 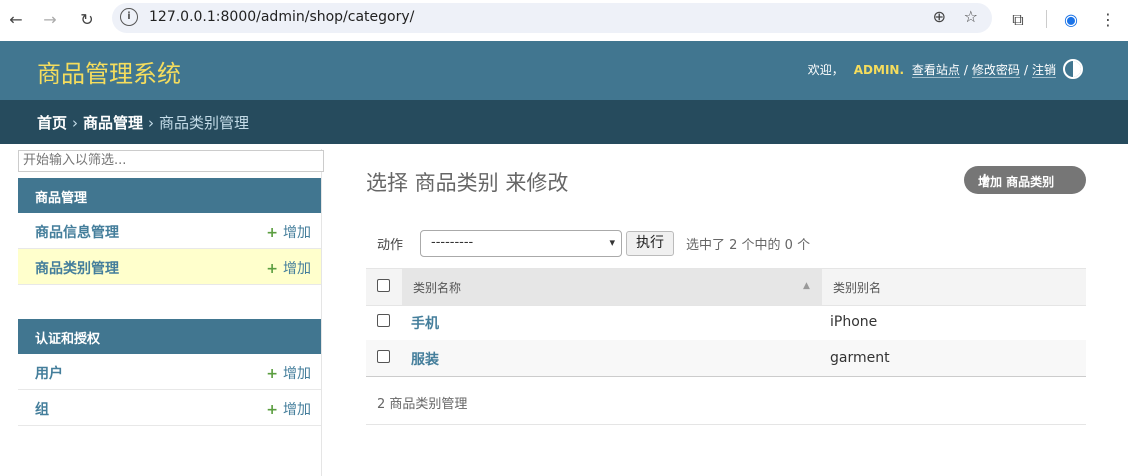 What do you see at coordinates (857, 287) in the screenshot?
I see `column-header-alias: 类别别名` at bounding box center [857, 287].